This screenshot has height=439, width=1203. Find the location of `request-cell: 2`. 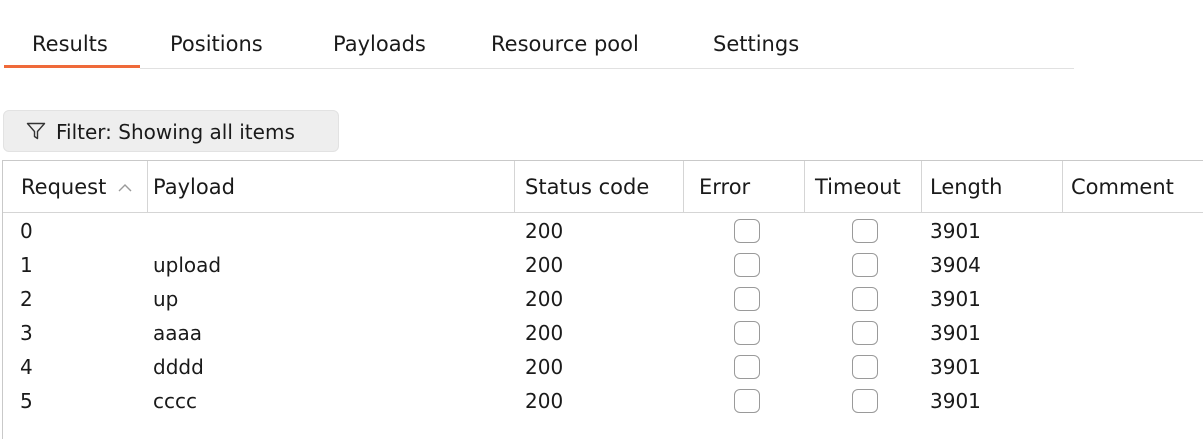

request-cell: 2 is located at coordinates (26, 299).